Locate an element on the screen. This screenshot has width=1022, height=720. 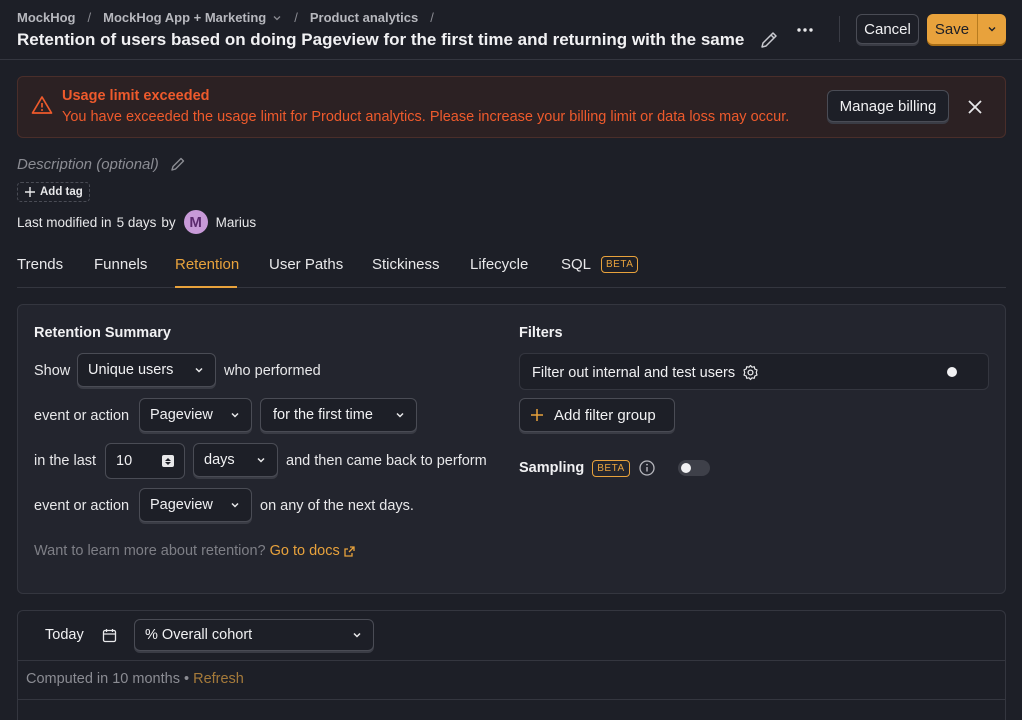
internal-users-filter: Filter out internal and test users is located at coordinates (754, 371).